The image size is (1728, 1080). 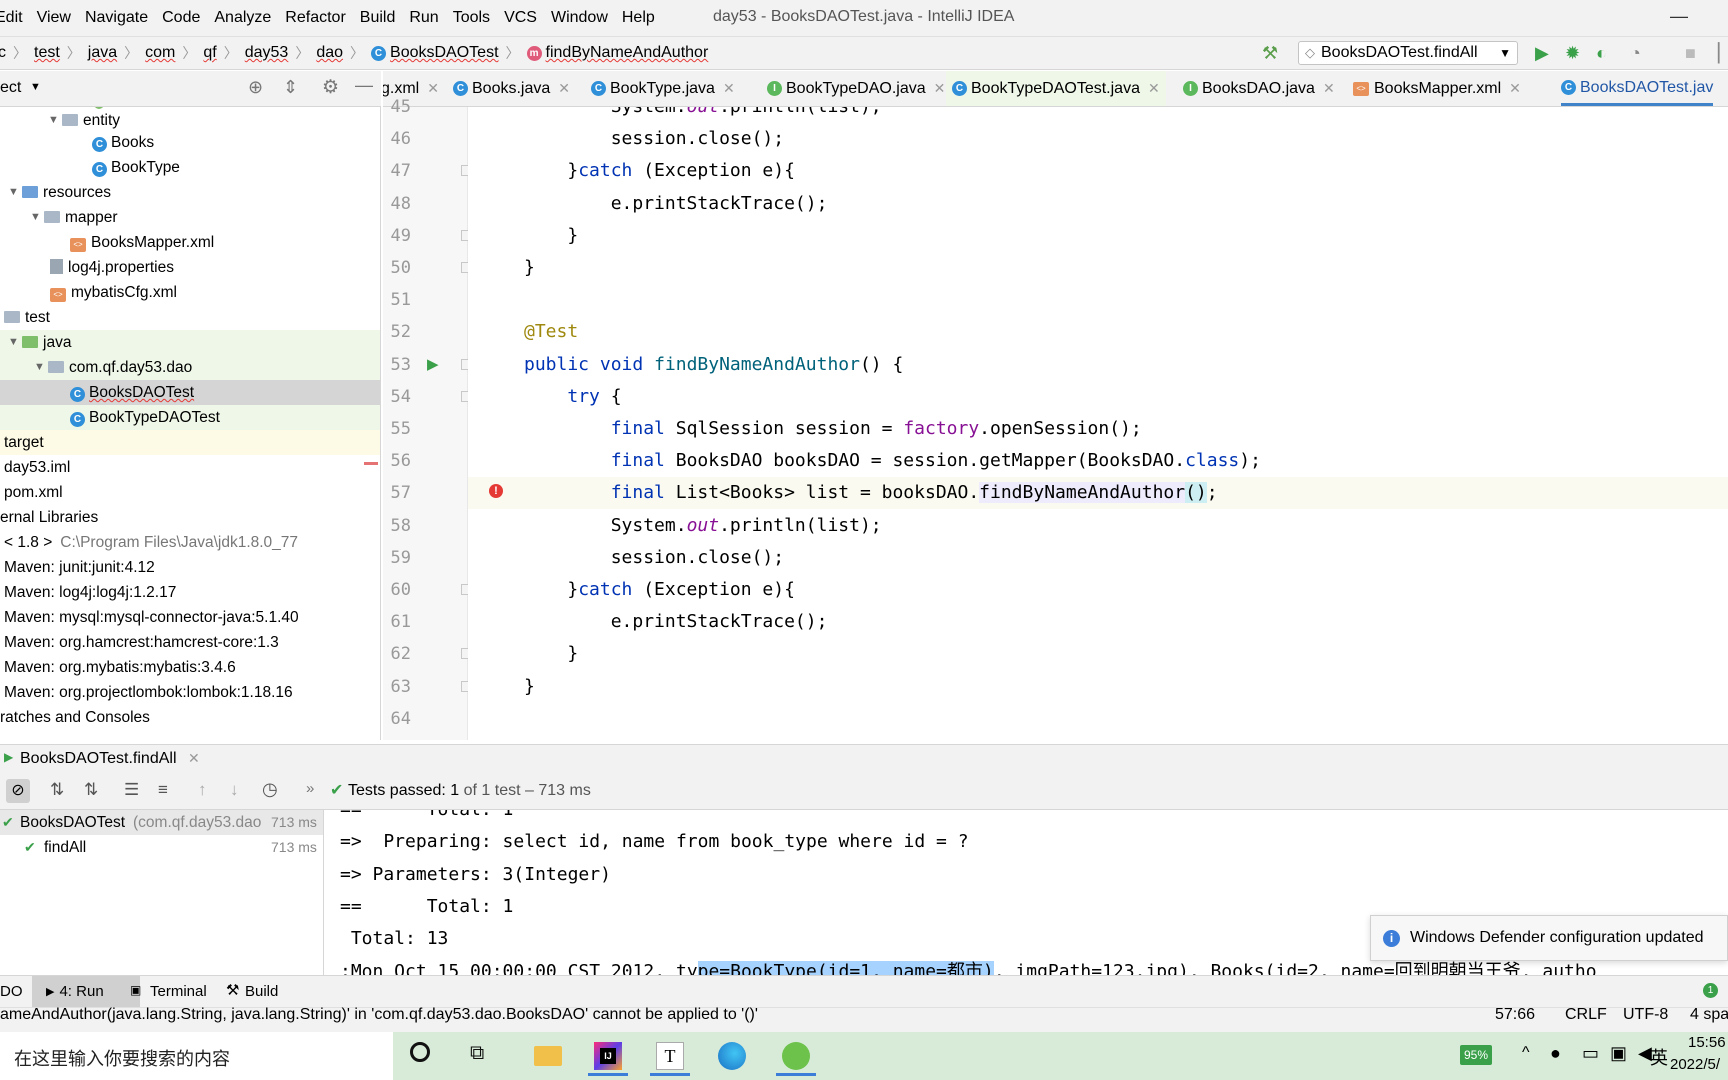 I want to click on breadcrumb-item: day53, so click(x=267, y=53).